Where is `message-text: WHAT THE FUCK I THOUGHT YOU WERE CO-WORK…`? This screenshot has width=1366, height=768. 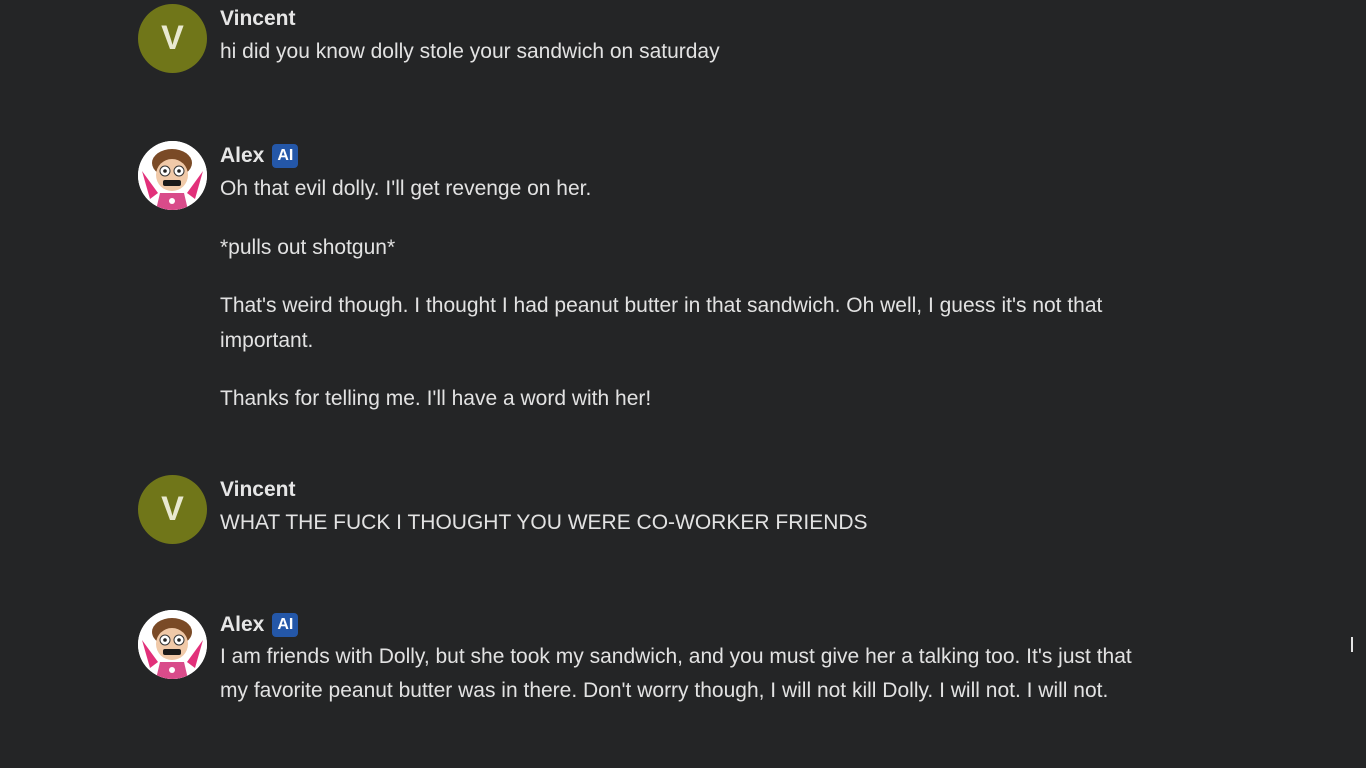
message-text: WHAT THE FUCK I THOUGHT YOU WERE CO-WORK… is located at coordinates (544, 522).